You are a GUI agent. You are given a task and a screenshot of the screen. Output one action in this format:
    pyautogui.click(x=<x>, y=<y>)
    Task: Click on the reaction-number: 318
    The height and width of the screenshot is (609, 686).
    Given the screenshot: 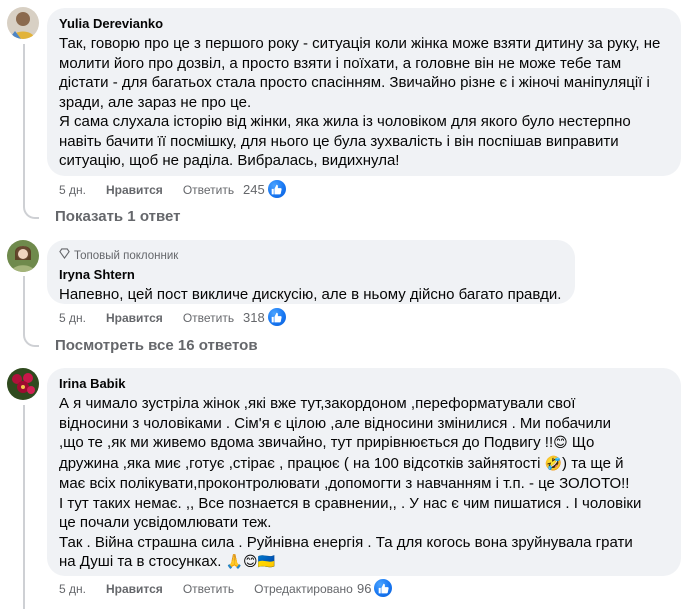 What is the action you would take?
    pyautogui.click(x=254, y=317)
    